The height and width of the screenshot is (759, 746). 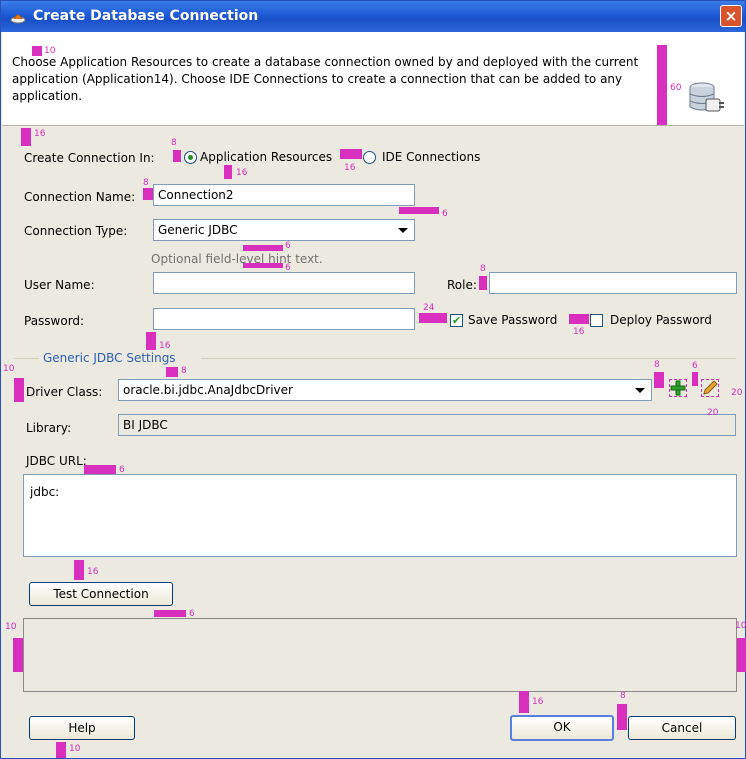 I want to click on edit-driver-button, so click(x=710, y=388).